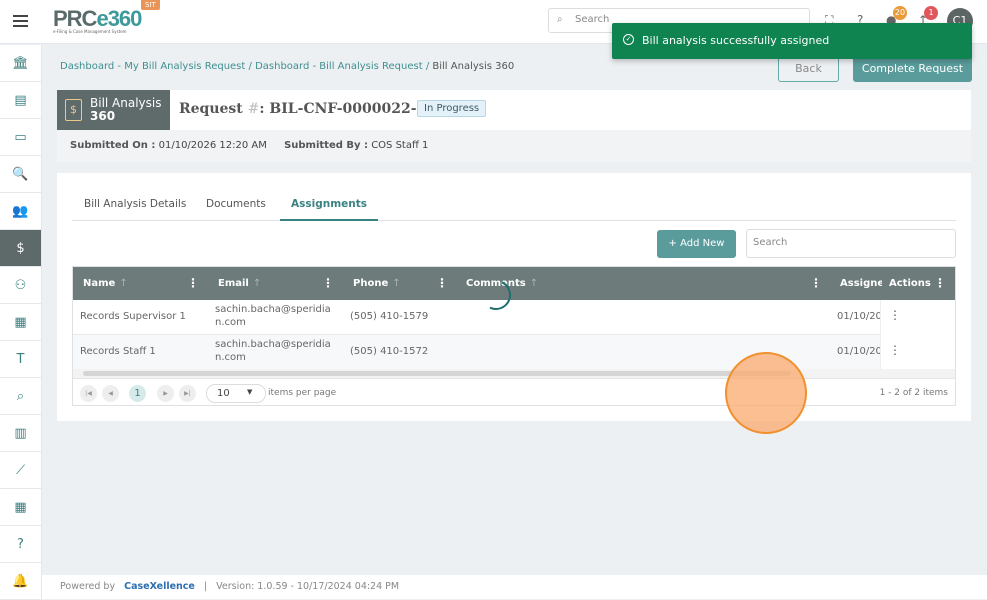 This screenshot has width=987, height=600. Describe the element at coordinates (20, 174) in the screenshot. I see `sidebar-document-search-icon: 🔍` at that location.